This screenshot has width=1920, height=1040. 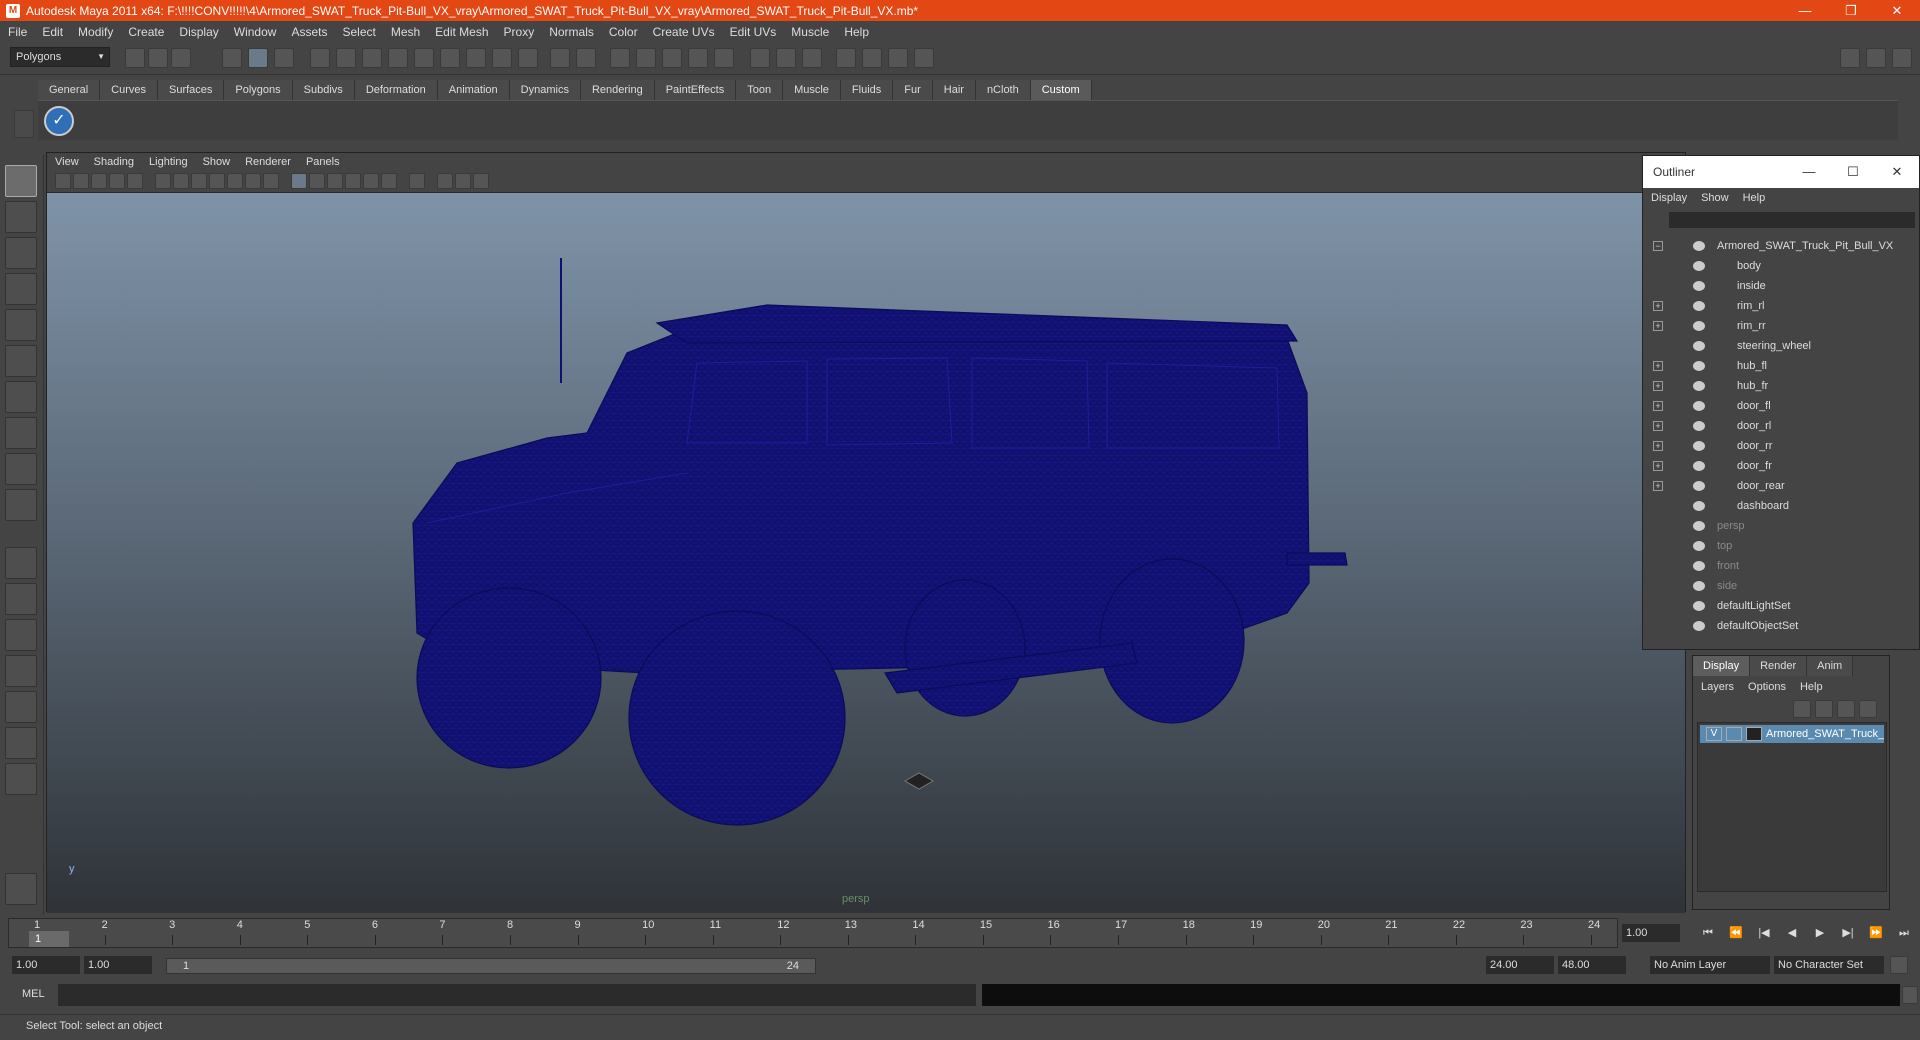 What do you see at coordinates (253, 181) in the screenshot?
I see `safe-action-icon` at bounding box center [253, 181].